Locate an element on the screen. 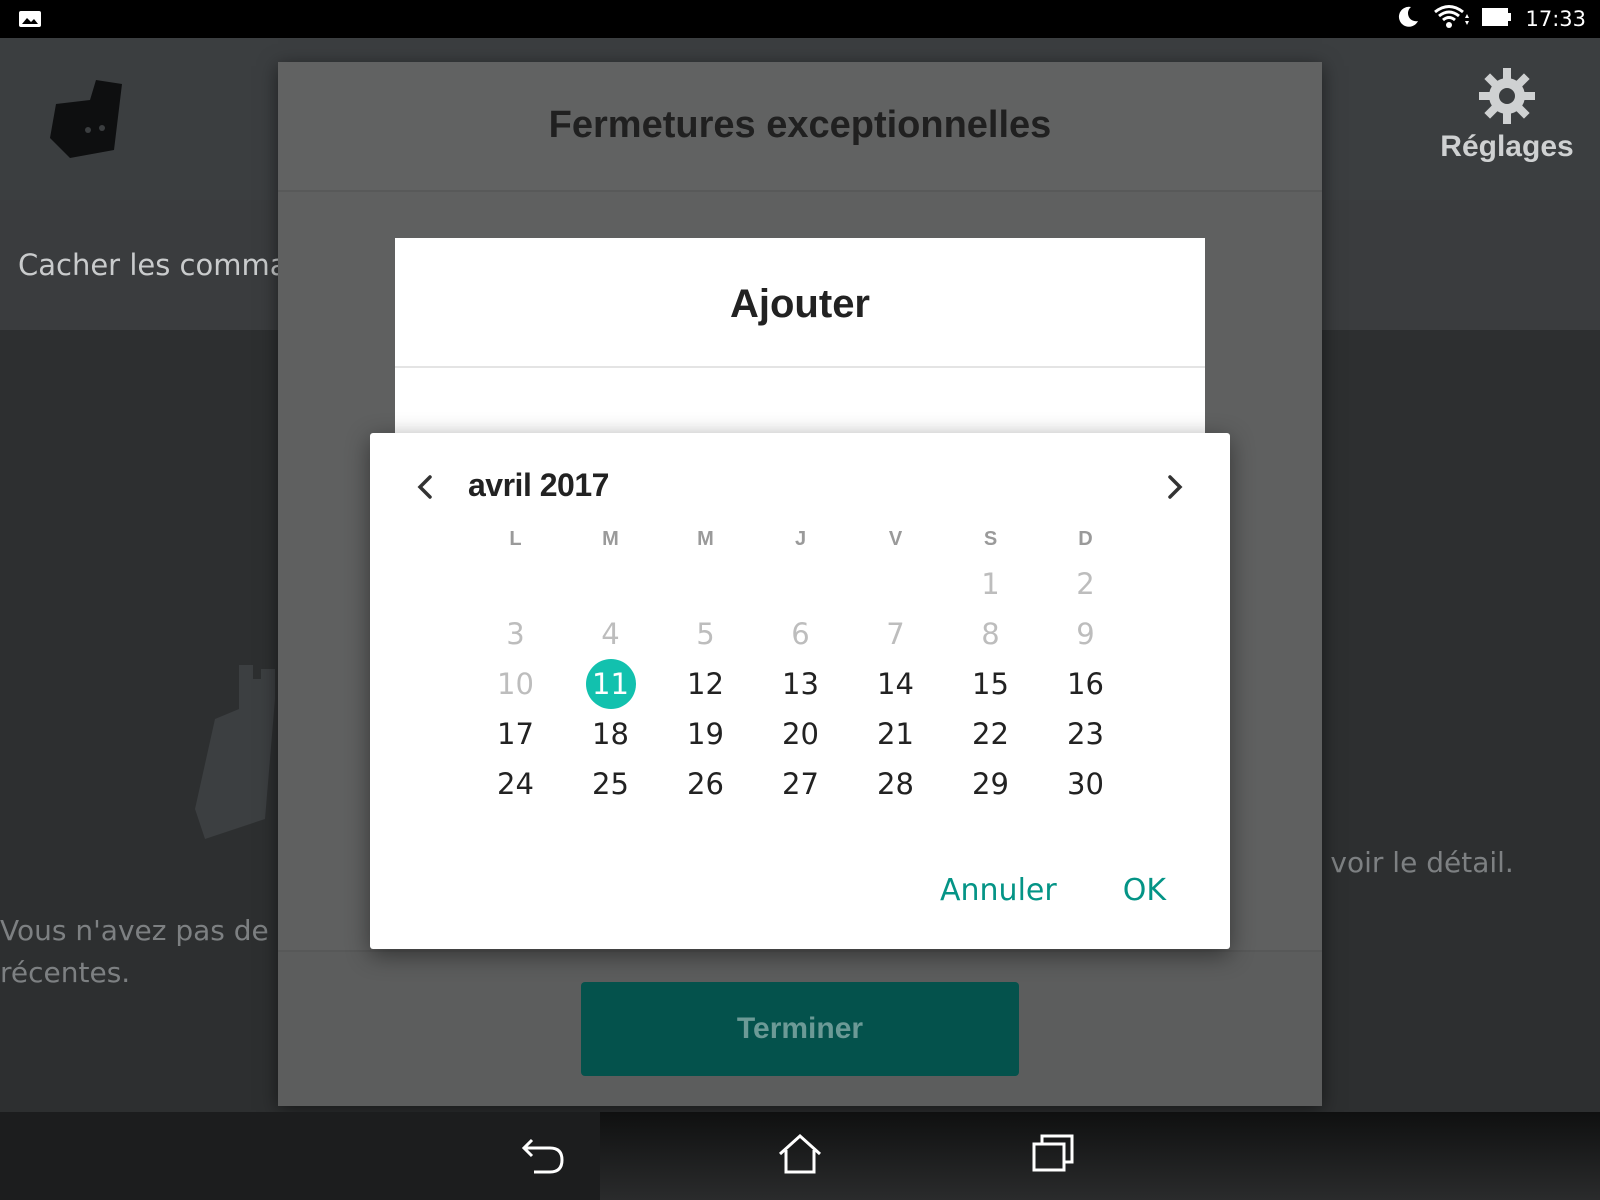 The image size is (1600, 1200). back-arrow-icon is located at coordinates (544, 1158).